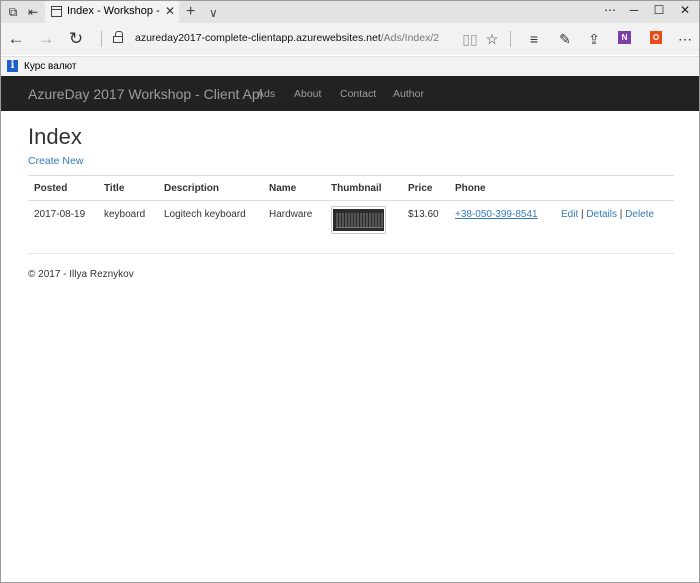 This screenshot has height=583, width=700. What do you see at coordinates (12, 66) in the screenshot?
I see `info-icon: i` at bounding box center [12, 66].